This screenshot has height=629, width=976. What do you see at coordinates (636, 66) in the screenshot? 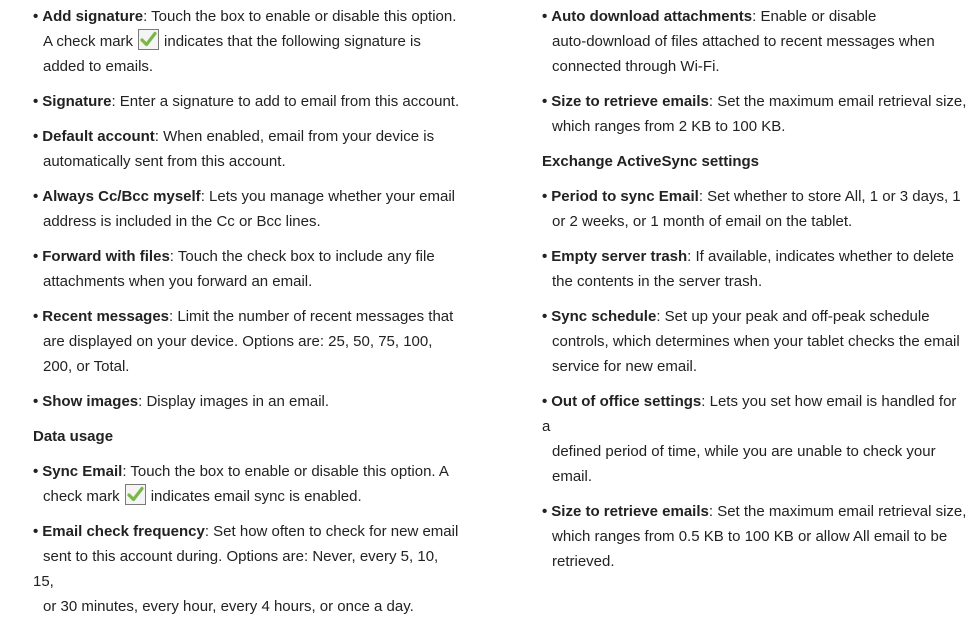
I see `desc-auto-download-3: connected through Wi-Fi.` at bounding box center [636, 66].